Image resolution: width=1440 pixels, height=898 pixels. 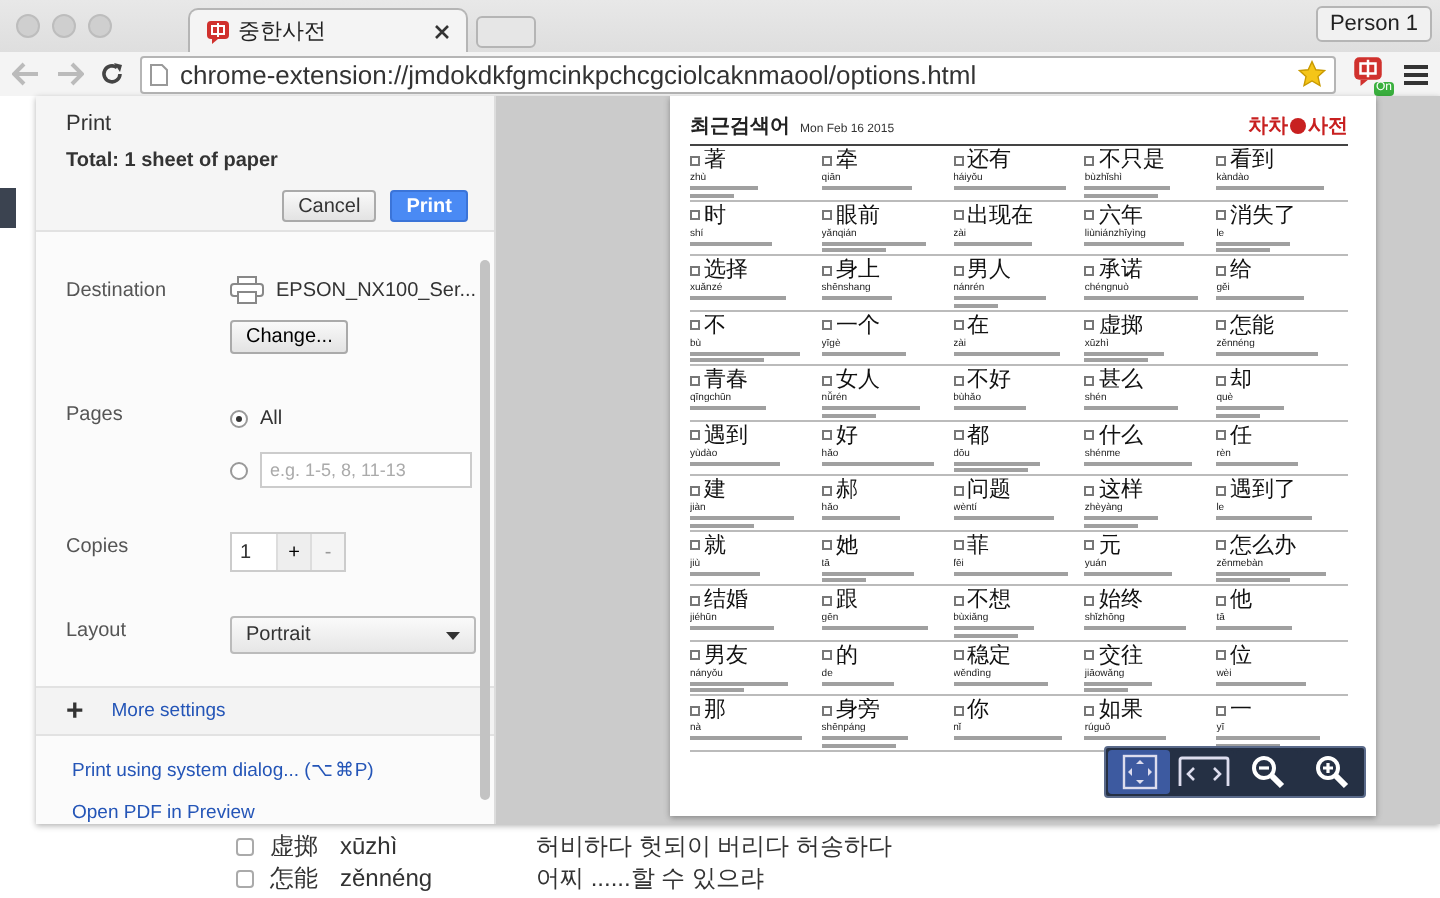 I want to click on minimize-window-button, so click(x=64, y=26).